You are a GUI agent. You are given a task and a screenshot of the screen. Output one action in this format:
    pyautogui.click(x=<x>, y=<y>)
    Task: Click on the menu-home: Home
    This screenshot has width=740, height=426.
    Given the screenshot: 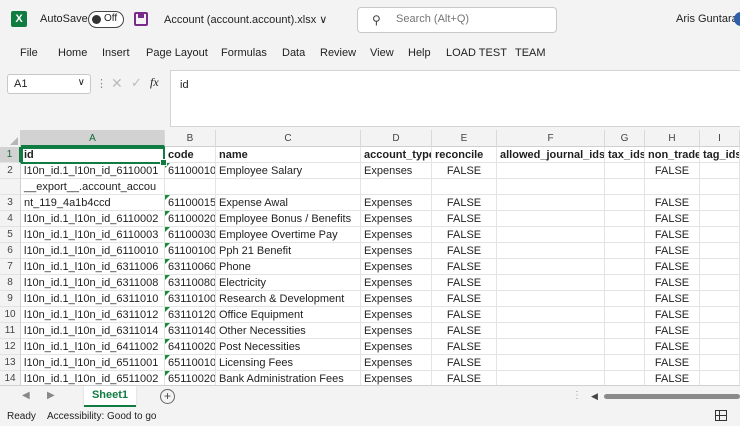 What is the action you would take?
    pyautogui.click(x=72, y=53)
    